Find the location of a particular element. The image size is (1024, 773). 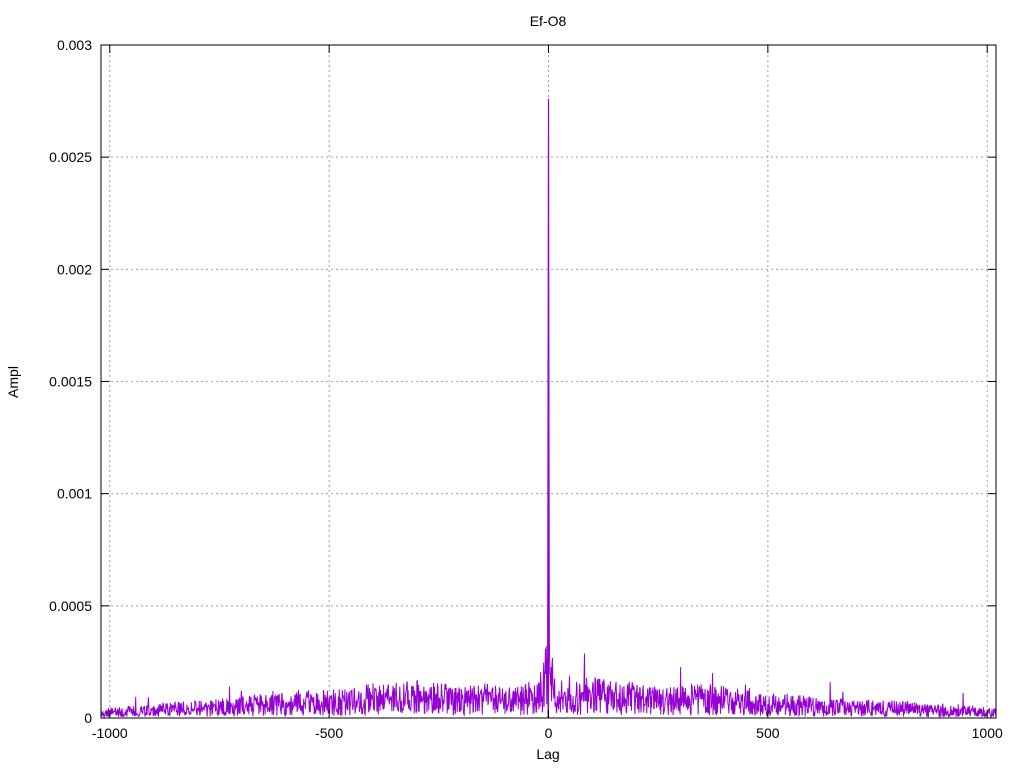

x-tick-label: -500 is located at coordinates (329, 733).